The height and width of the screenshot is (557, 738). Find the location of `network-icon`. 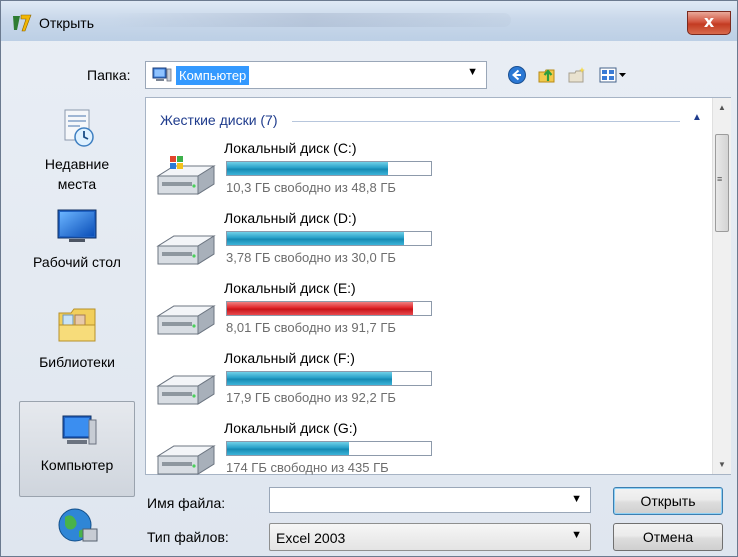

network-icon is located at coordinates (78, 525).